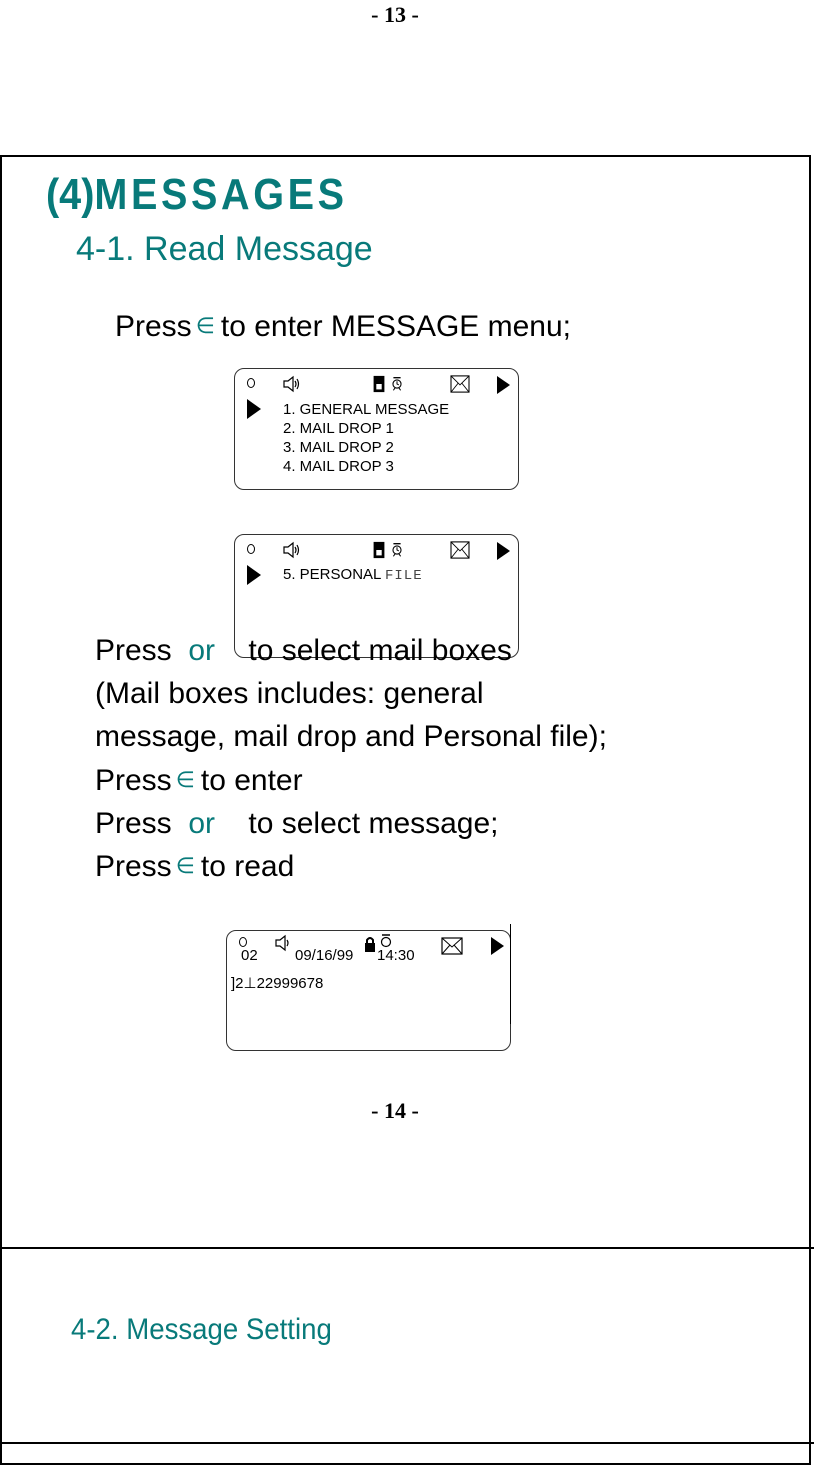 This screenshot has width=814, height=1465. I want to click on instruction-read: Press ∈ to read, so click(195, 866).